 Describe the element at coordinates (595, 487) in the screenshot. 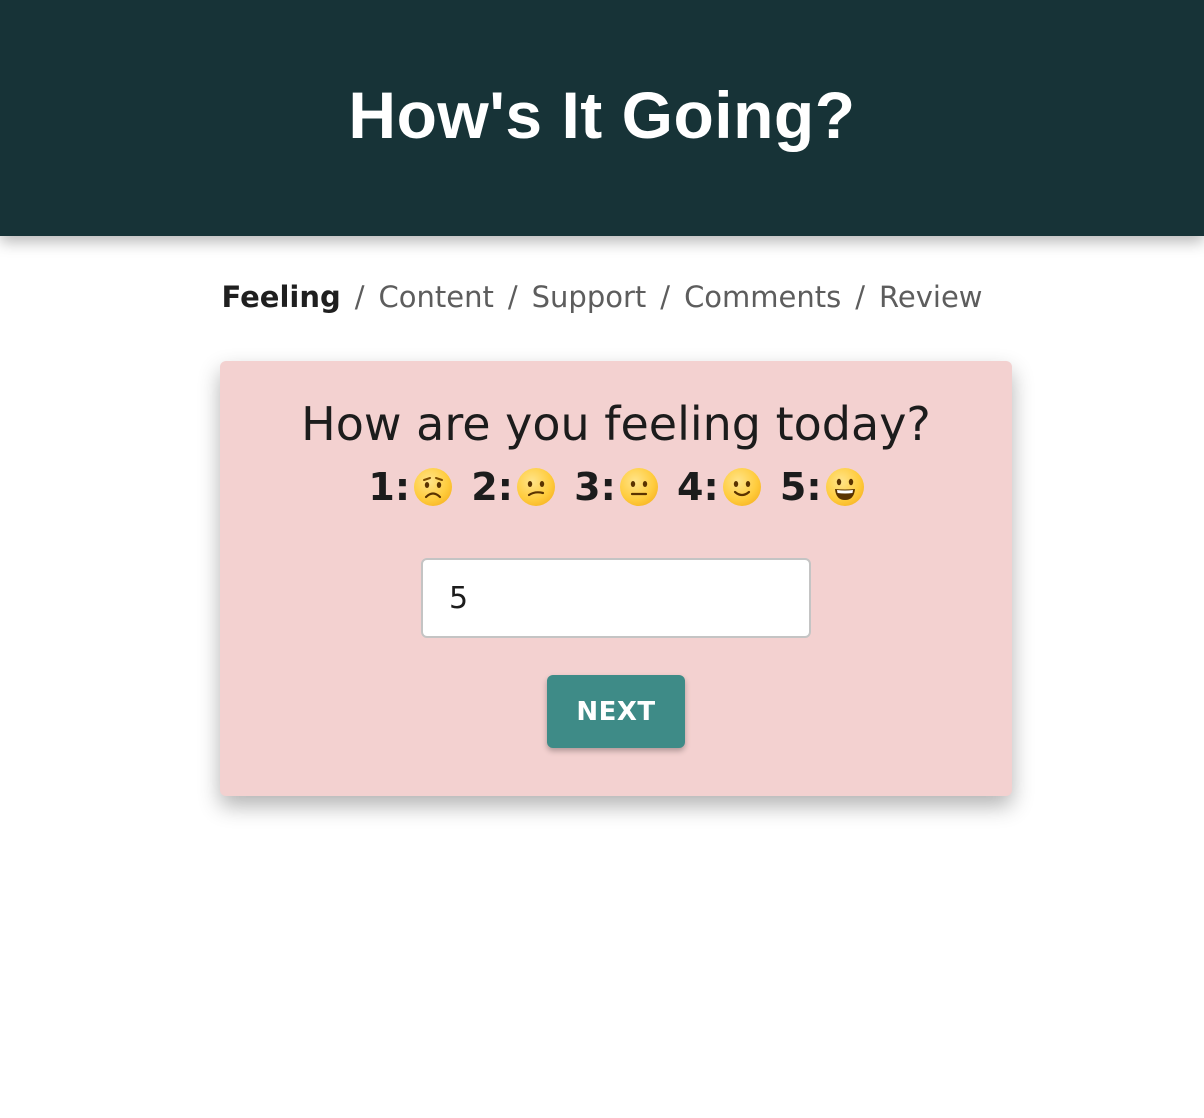

I see `scale-label: 3:` at that location.